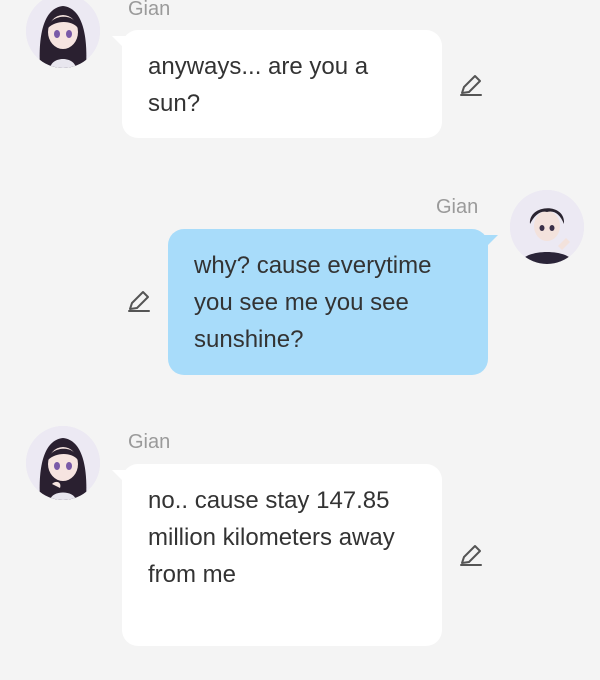  I want to click on boy-avatar-icon, so click(547, 227).